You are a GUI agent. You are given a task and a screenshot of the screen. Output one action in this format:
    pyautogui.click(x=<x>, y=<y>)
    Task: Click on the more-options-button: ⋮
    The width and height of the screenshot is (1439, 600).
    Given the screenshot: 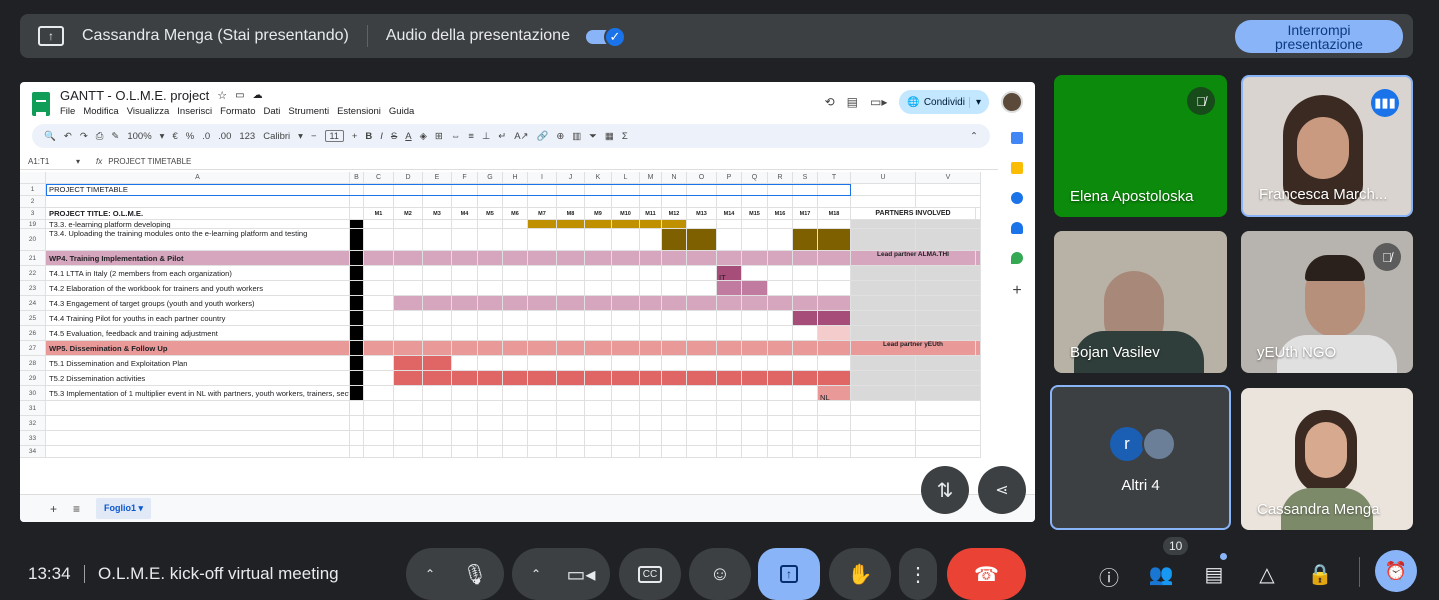 What is the action you would take?
    pyautogui.click(x=918, y=574)
    